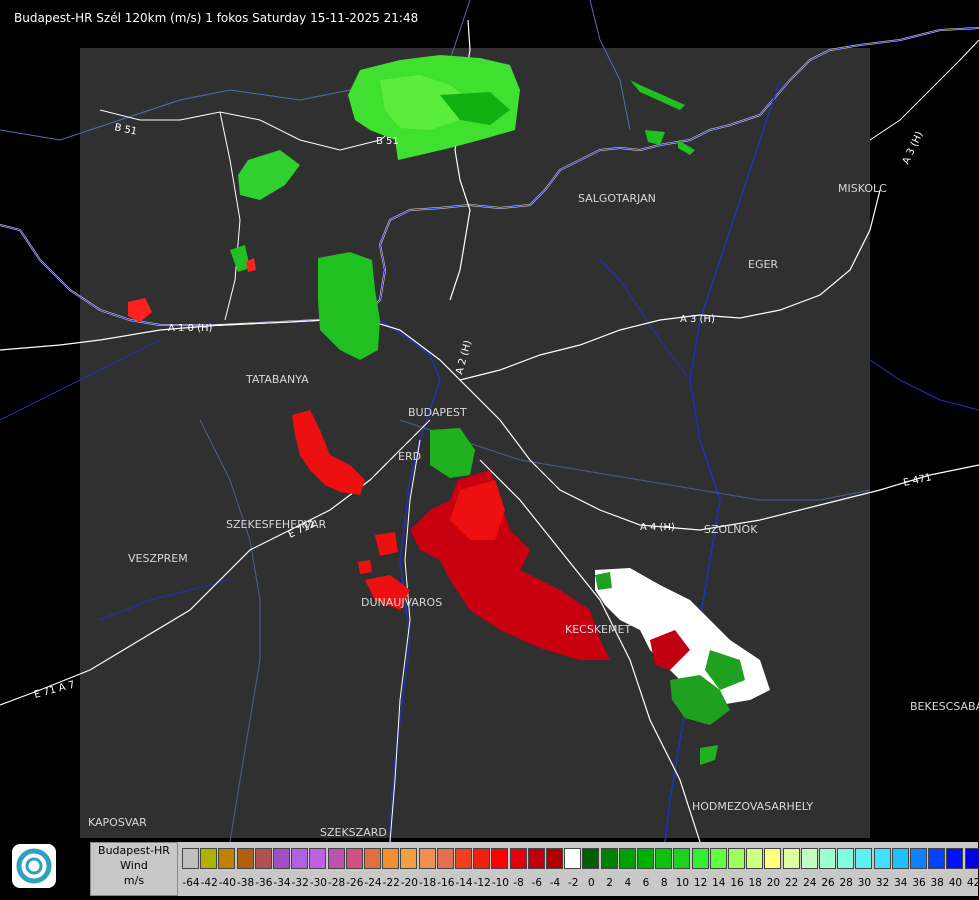 This screenshot has height=900, width=979. What do you see at coordinates (134, 880) in the screenshot?
I see `legend-unit: m/s` at bounding box center [134, 880].